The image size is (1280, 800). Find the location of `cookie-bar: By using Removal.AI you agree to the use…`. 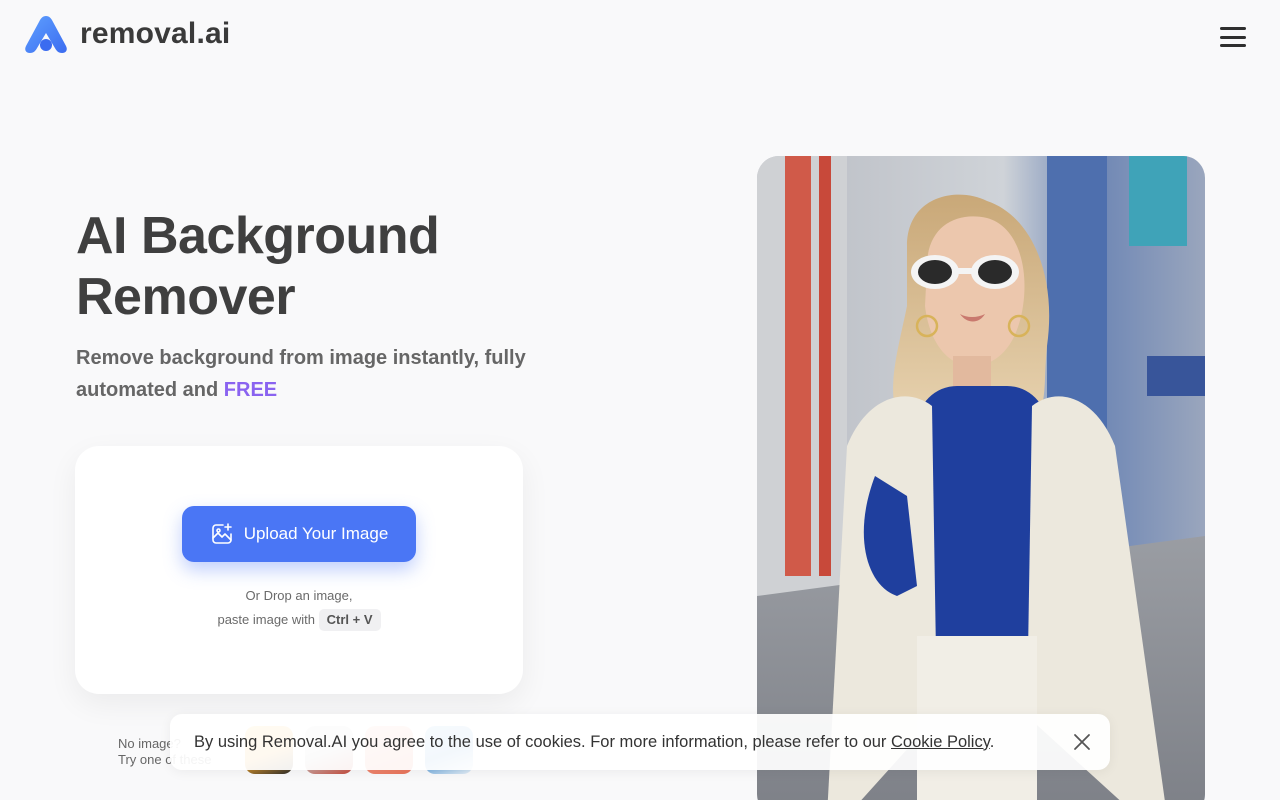

cookie-bar: By using Removal.AI you agree to the use… is located at coordinates (640, 742).